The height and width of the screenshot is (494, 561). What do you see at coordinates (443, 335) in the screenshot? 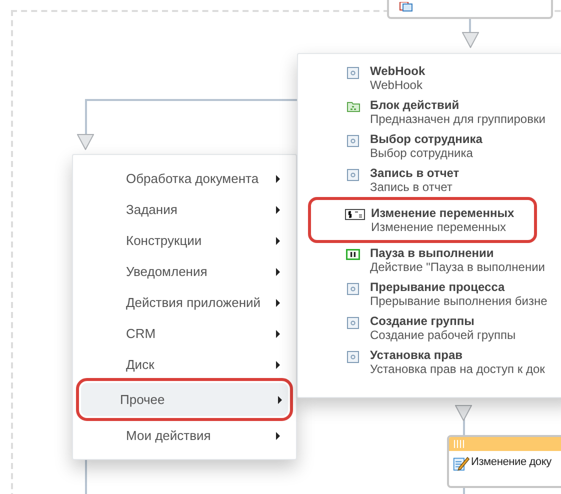
I see `activity-description: Создание рабочей группы` at bounding box center [443, 335].